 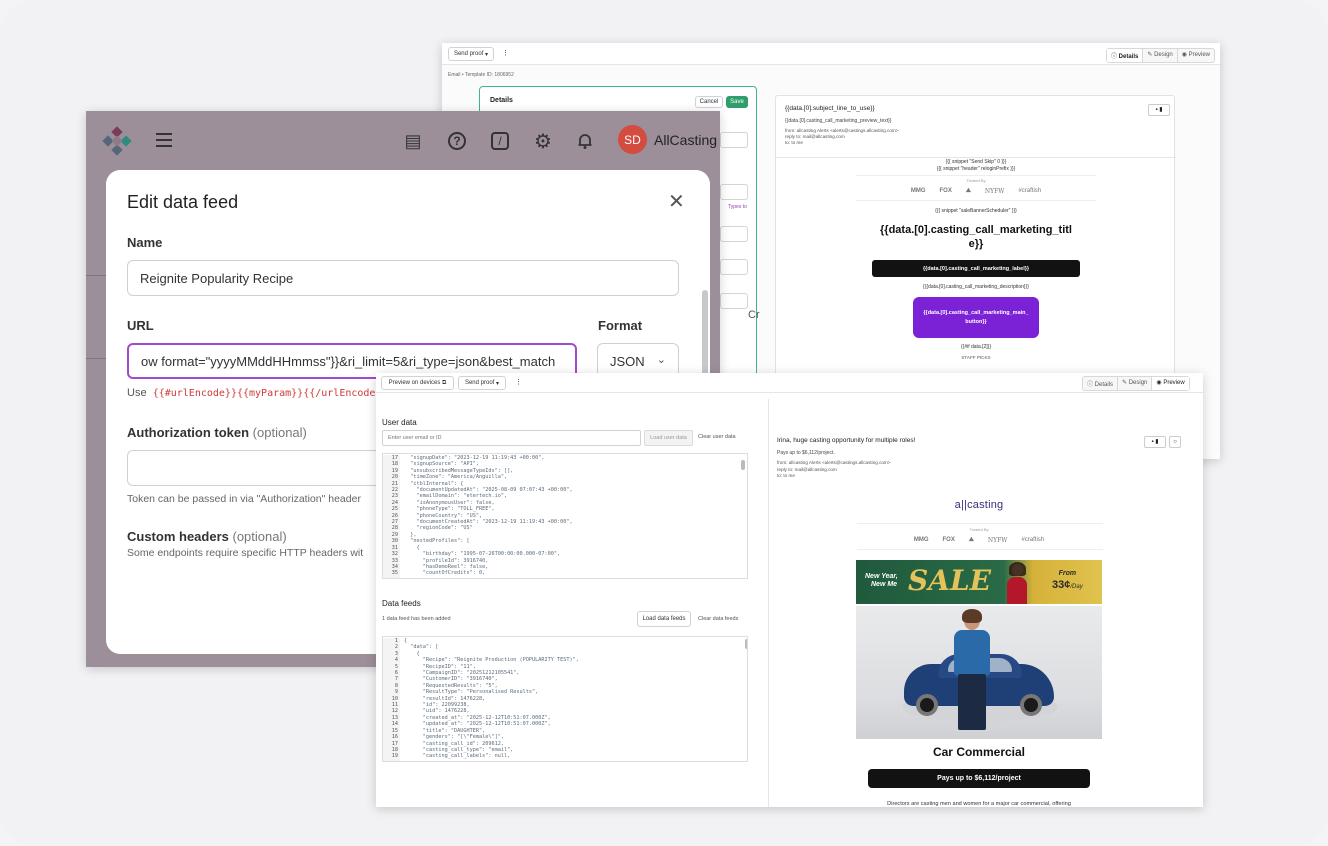 I want to click on sale-banner: New Year, New Me SALE From 33¢/Day, so click(x=979, y=582).